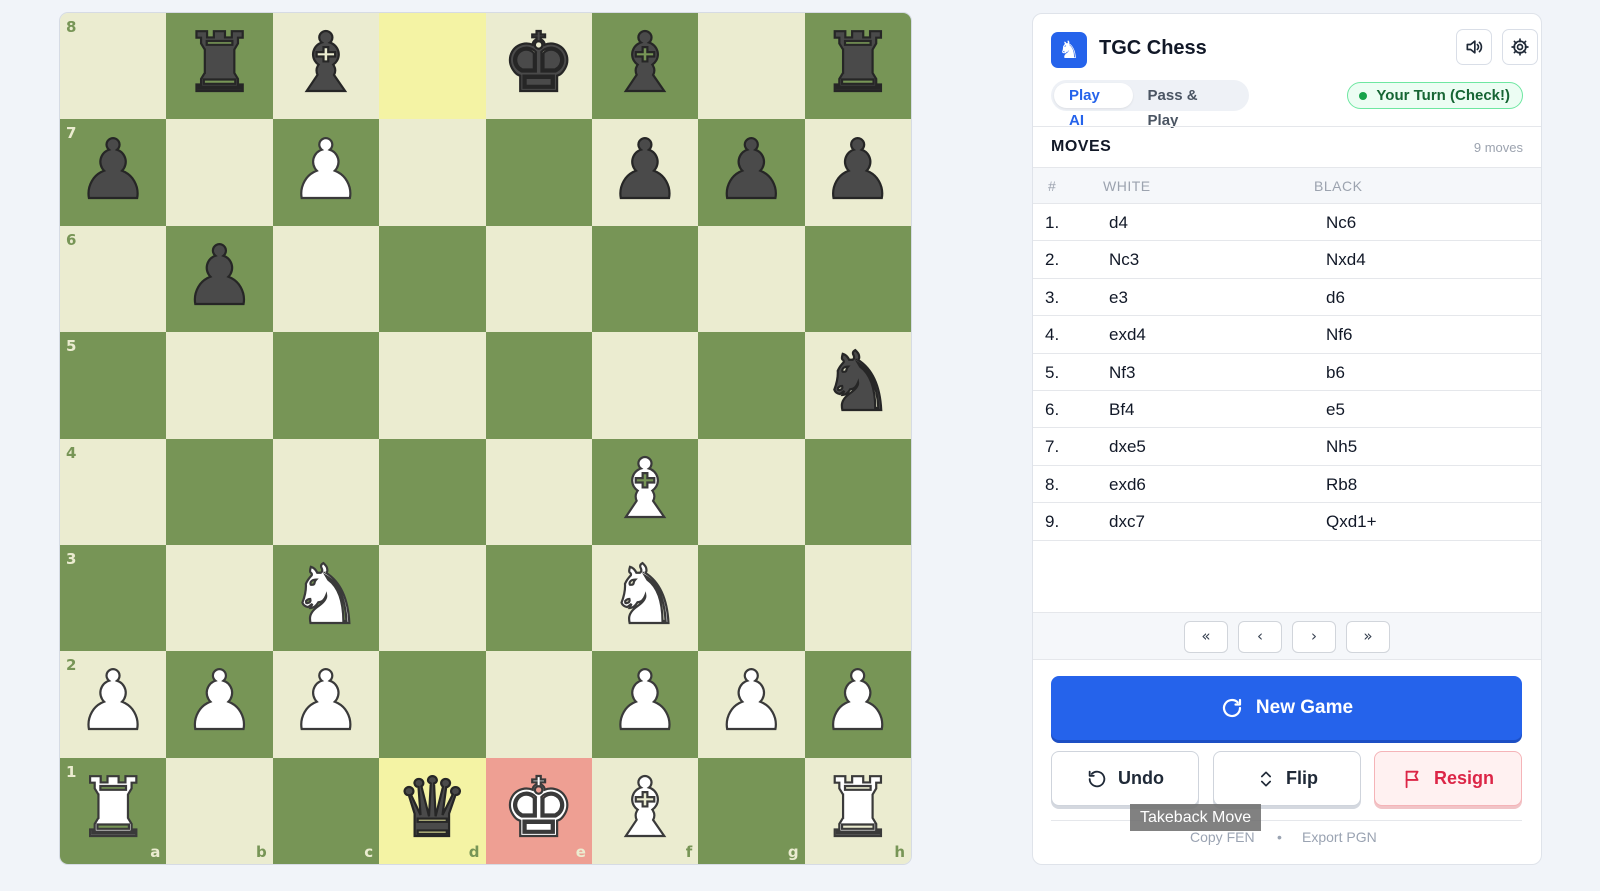 This screenshot has height=891, width=1600. Describe the element at coordinates (1287, 410) in the screenshot. I see `move-row: 6. Bf4 e5` at that location.